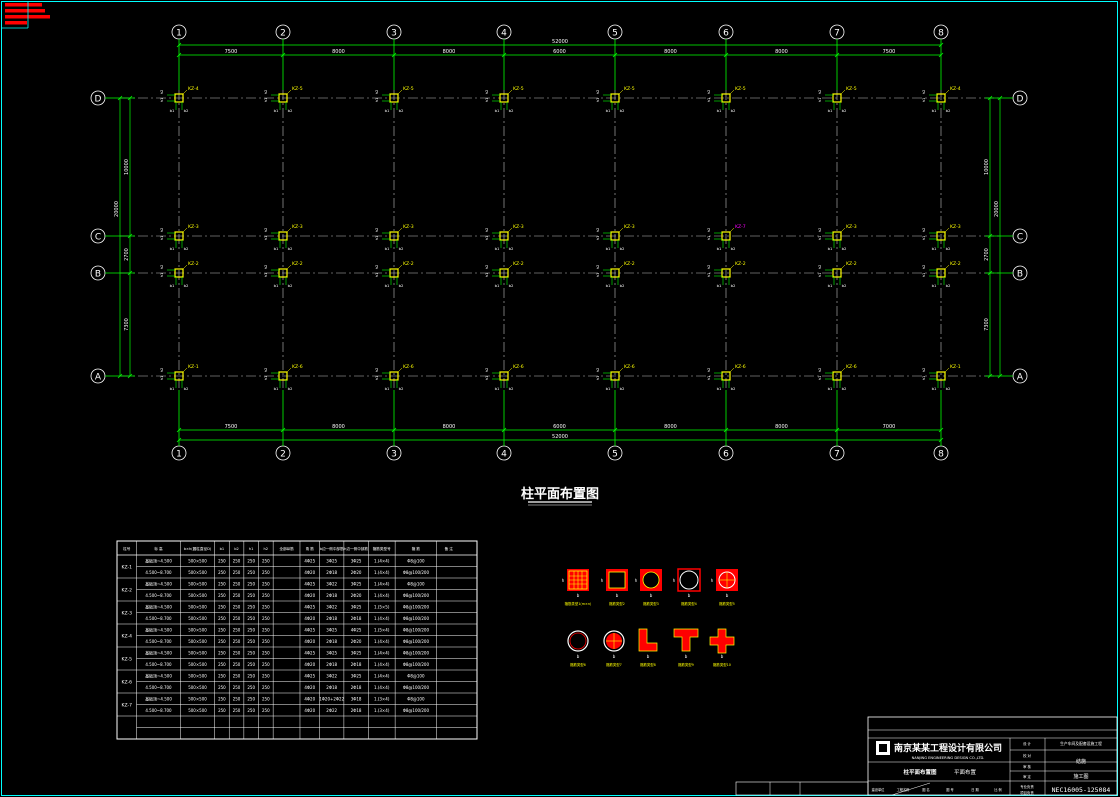 This screenshot has width=1120, height=797. I want to click on discipline: 结施, so click(1081, 761).